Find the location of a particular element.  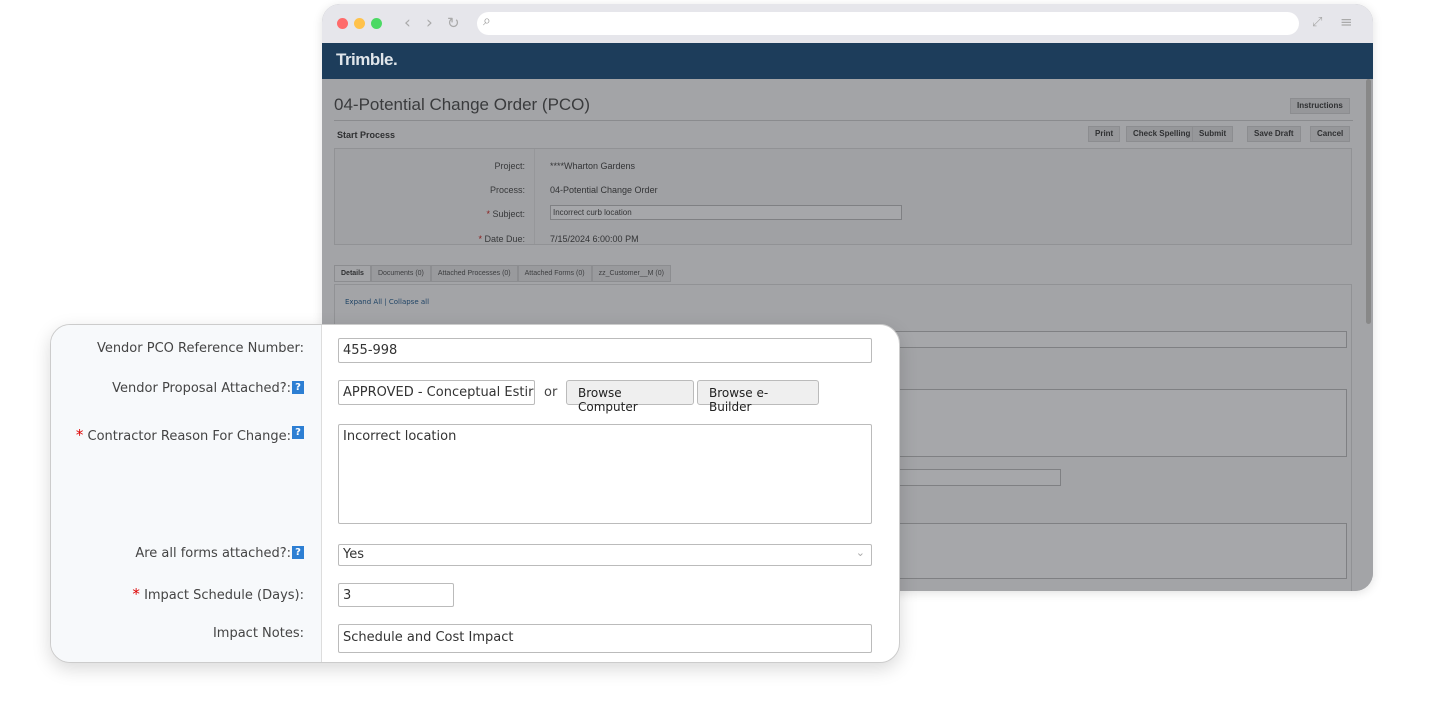

reason-textarea: Incorrect location is located at coordinates (605, 474).